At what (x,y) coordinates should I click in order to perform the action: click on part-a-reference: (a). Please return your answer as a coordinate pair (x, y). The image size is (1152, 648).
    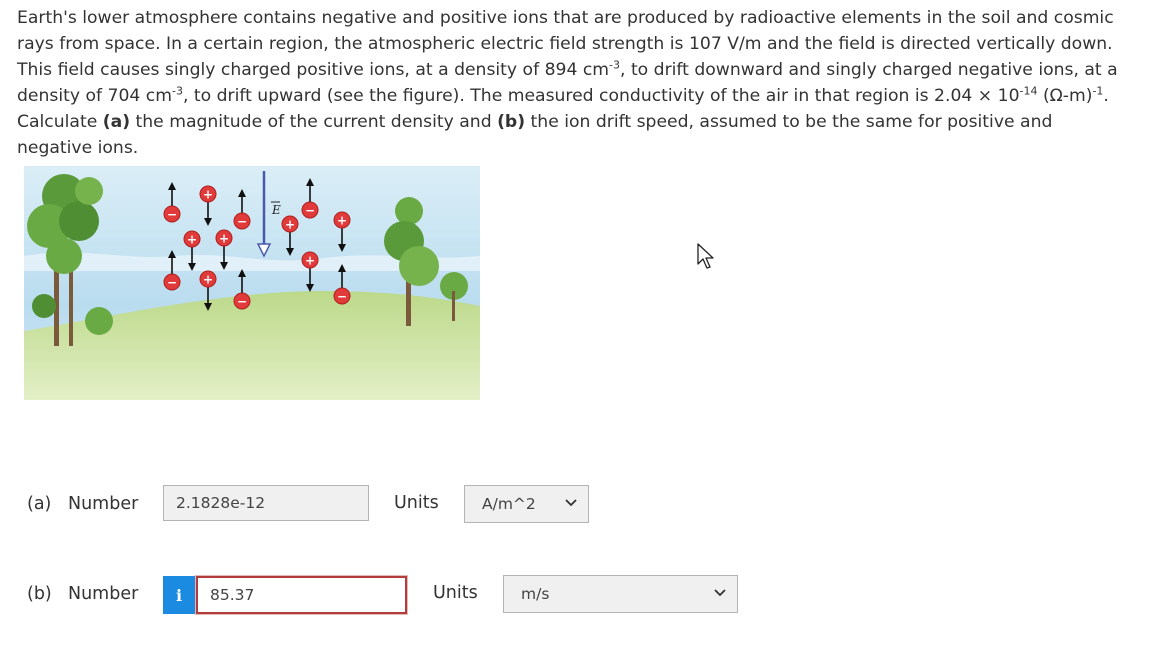
    Looking at the image, I should click on (116, 122).